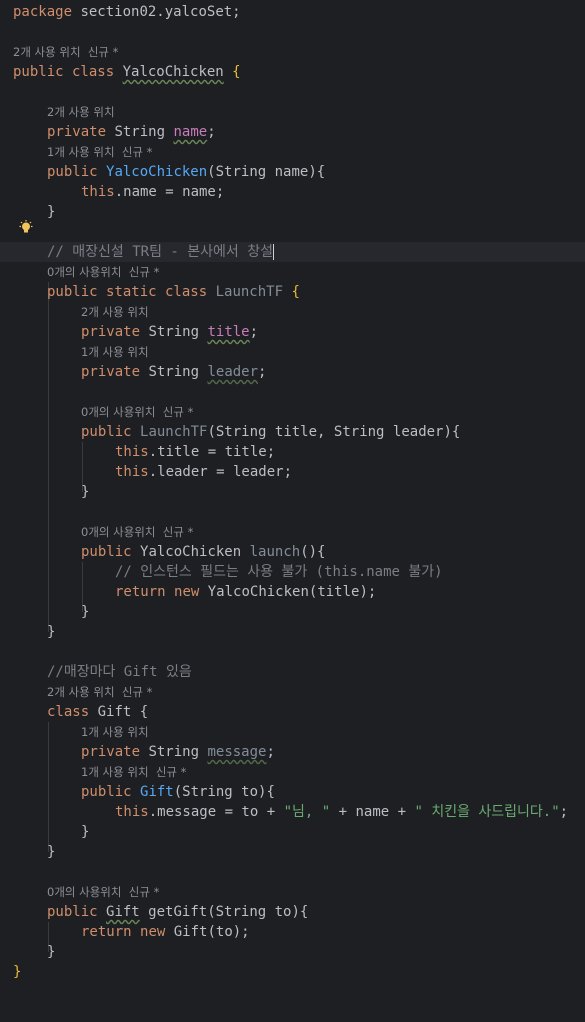  What do you see at coordinates (157, 172) in the screenshot?
I see `constructor-name: YalcoChicken` at bounding box center [157, 172].